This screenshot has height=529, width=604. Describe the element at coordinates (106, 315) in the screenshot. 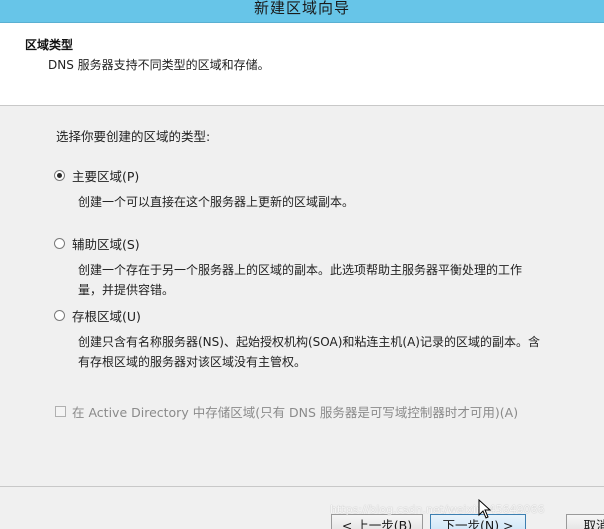

I see `stub-zone-label: 存根区域(U)` at that location.